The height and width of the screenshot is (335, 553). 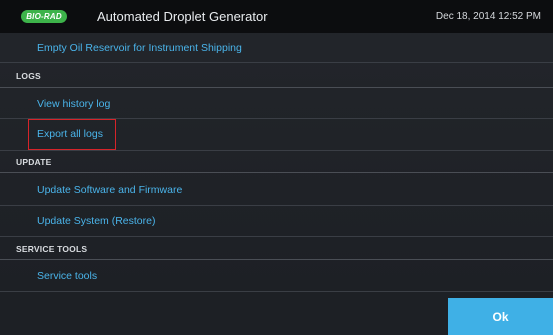 What do you see at coordinates (34, 162) in the screenshot?
I see `section-header-update: UPDATE` at bounding box center [34, 162].